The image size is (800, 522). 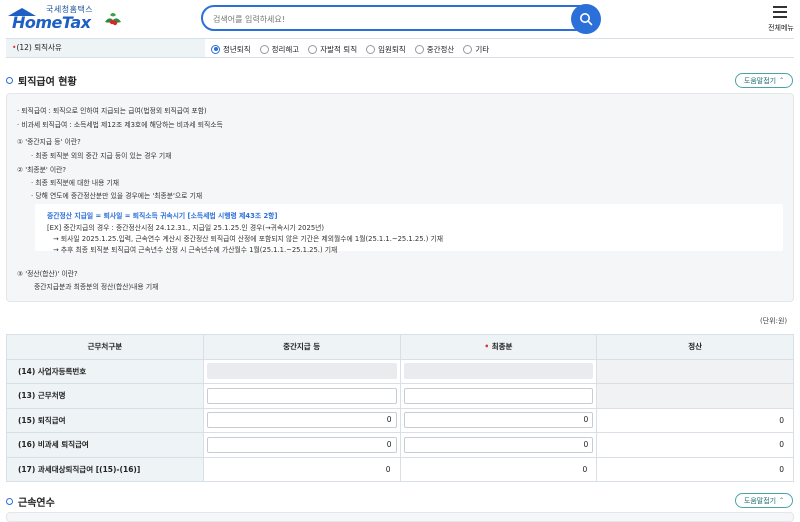 What do you see at coordinates (695, 420) in the screenshot?
I see `retirement-pay-total-value: 0` at bounding box center [695, 420].